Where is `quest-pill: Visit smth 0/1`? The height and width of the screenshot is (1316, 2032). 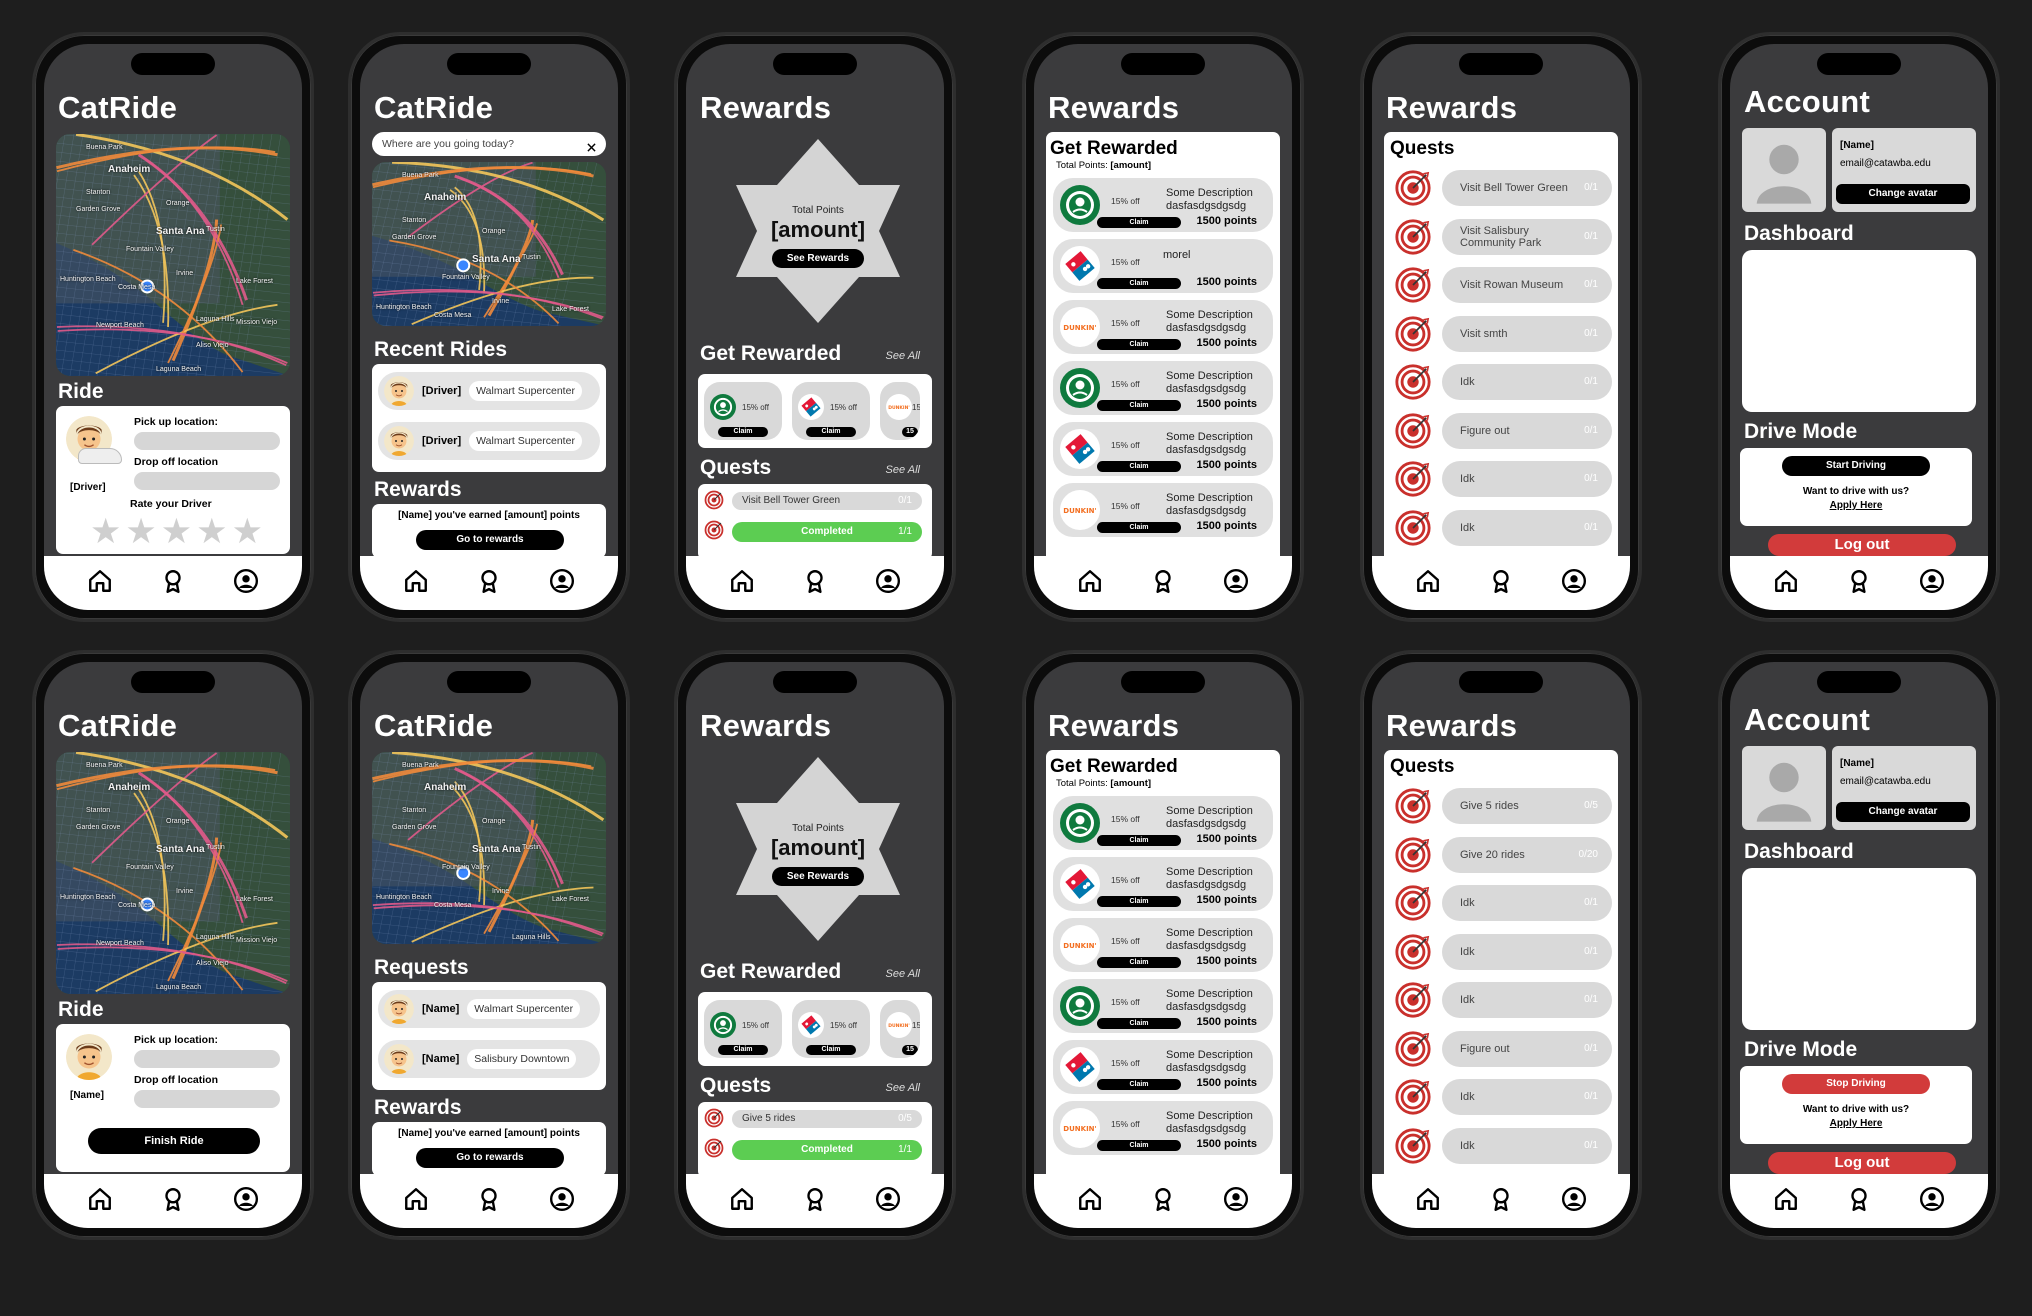 quest-pill: Visit smth 0/1 is located at coordinates (1527, 333).